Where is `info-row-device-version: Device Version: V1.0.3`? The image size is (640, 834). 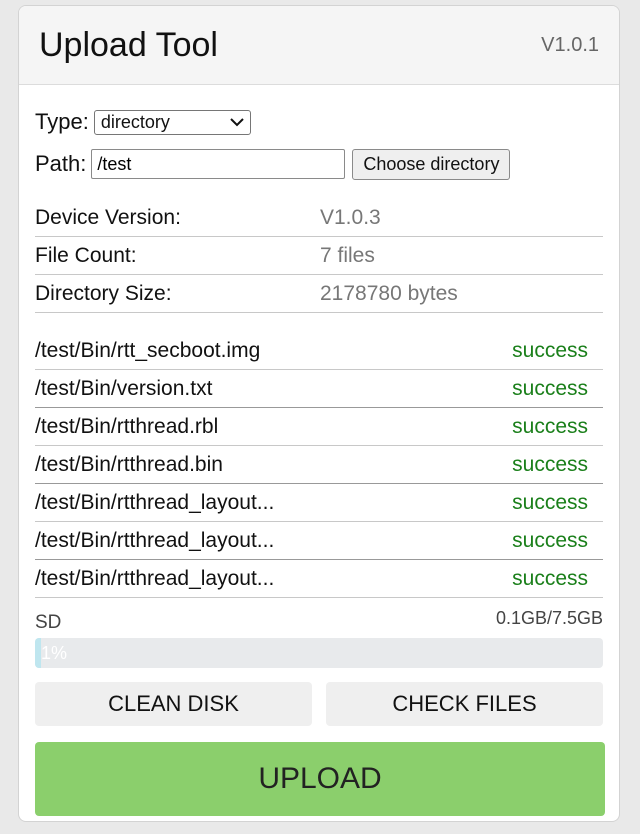
info-row-device-version: Device Version: V1.0.3 is located at coordinates (319, 218).